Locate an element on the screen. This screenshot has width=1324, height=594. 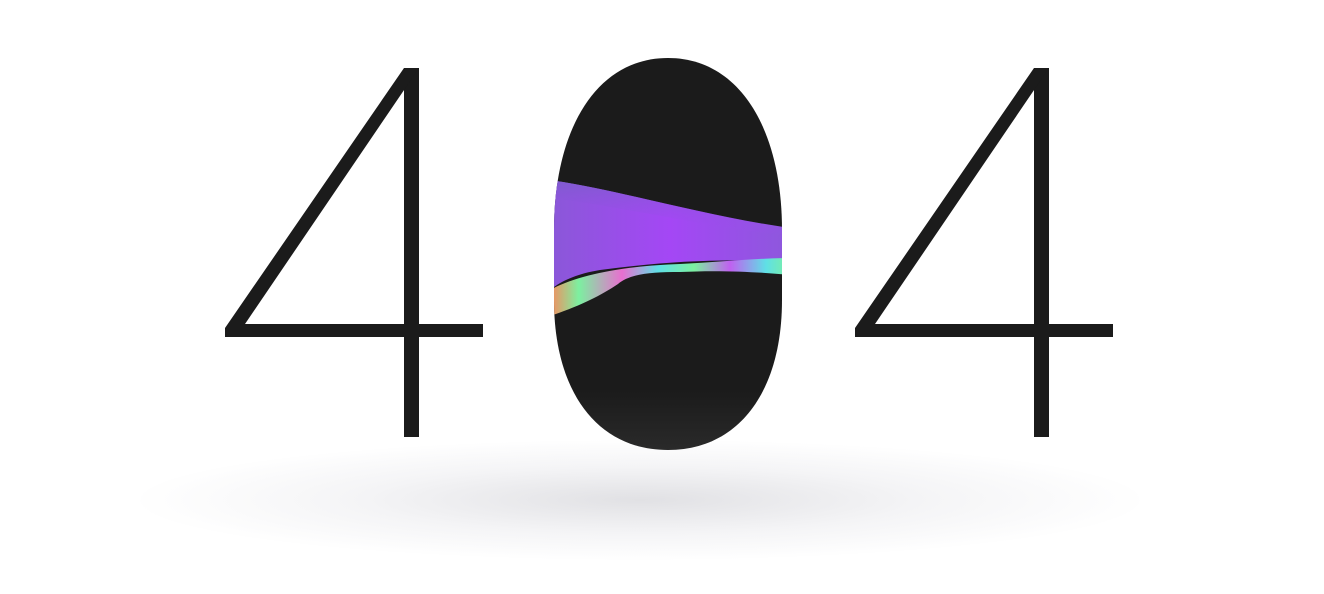
digit-zero is located at coordinates (668, 254).